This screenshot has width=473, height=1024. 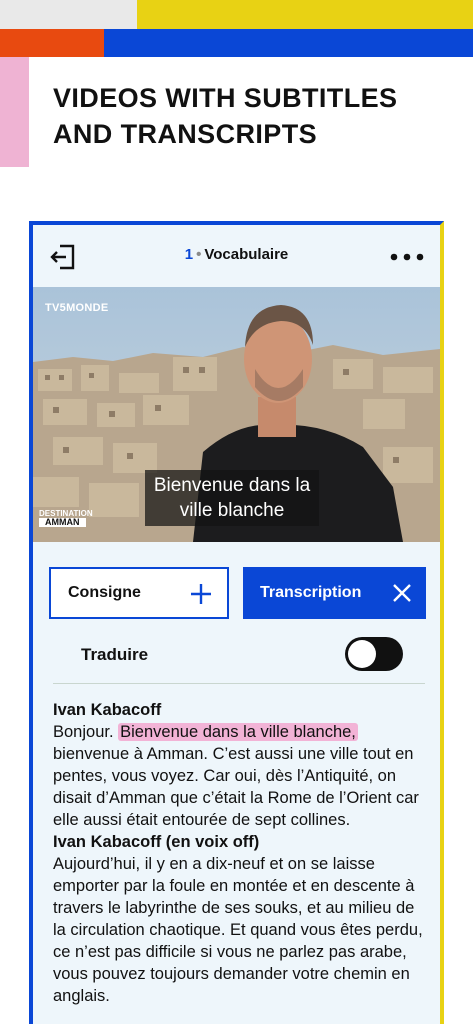 I want to click on headline-line-1: VIDEOS WITH SUBTITLES, so click(x=225, y=98).